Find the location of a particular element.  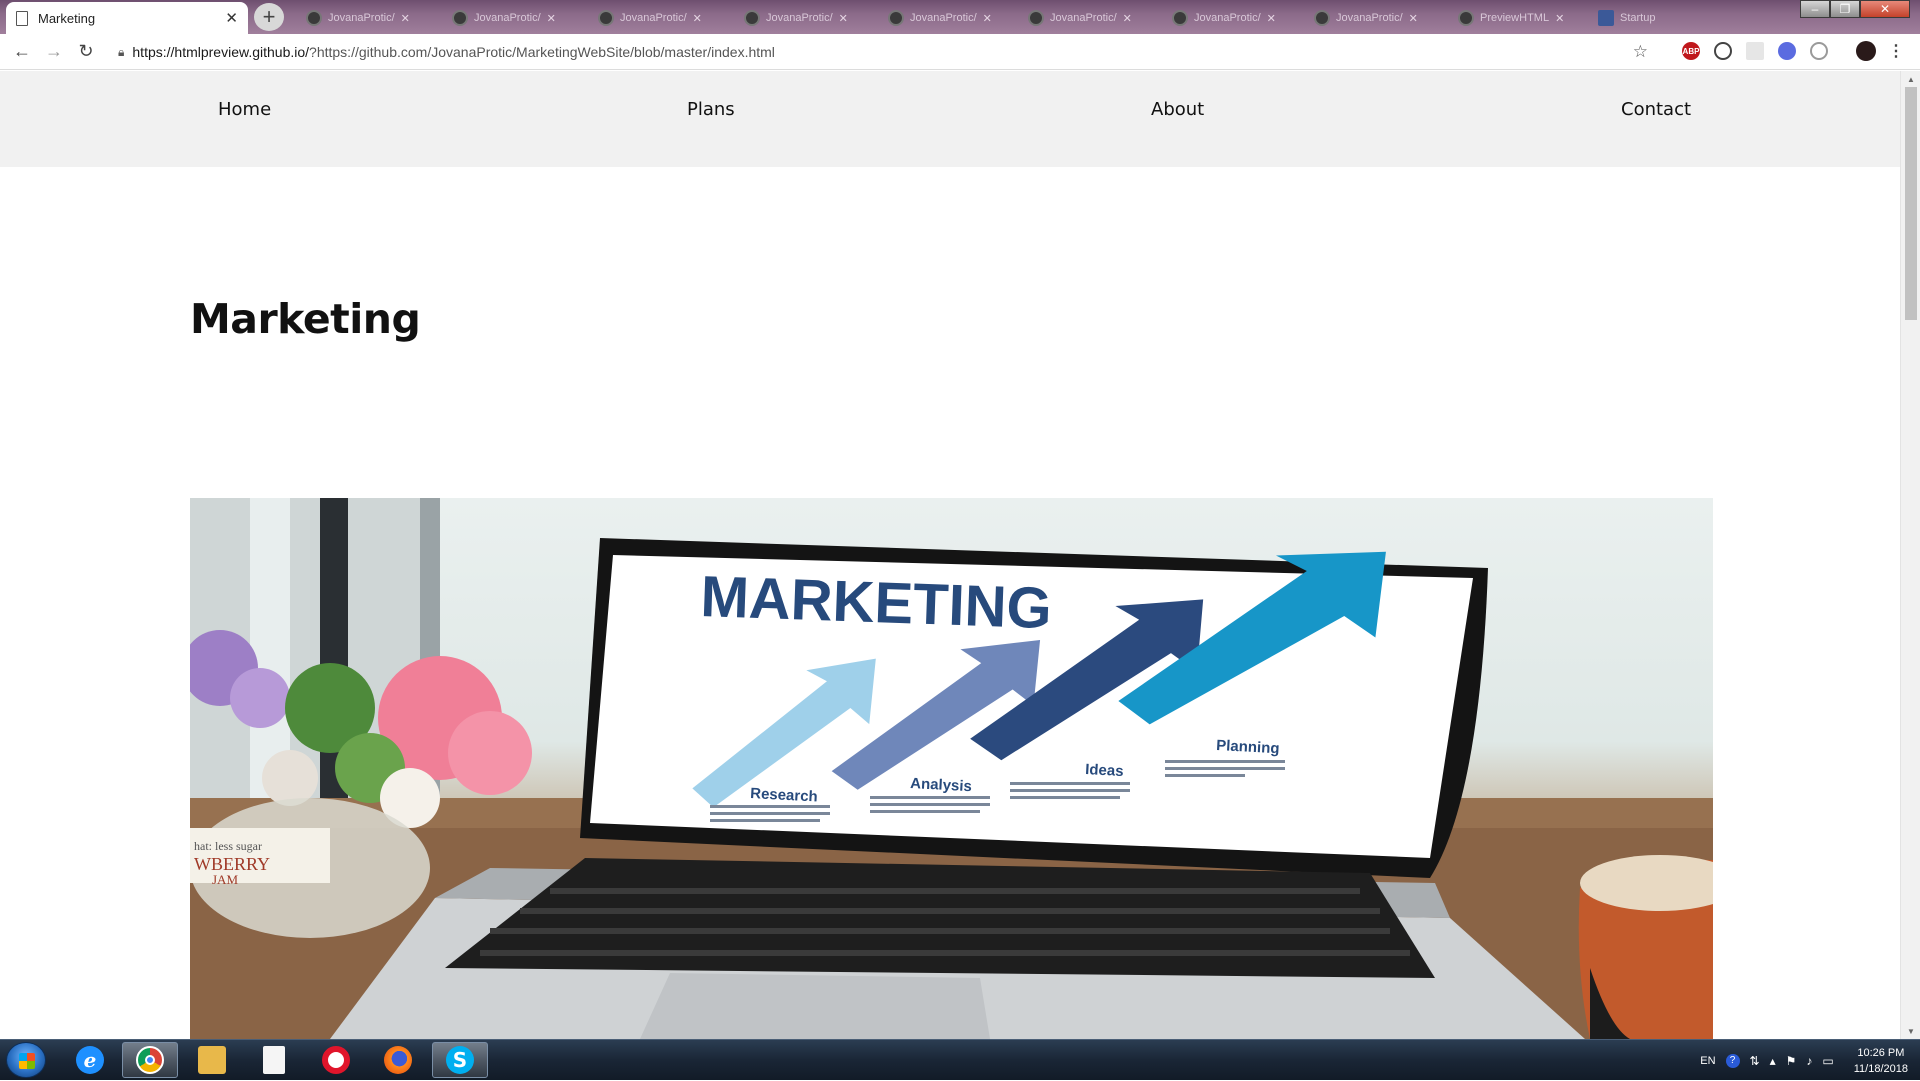

window-controls: – ❐ ✕ is located at coordinates (1855, 9).